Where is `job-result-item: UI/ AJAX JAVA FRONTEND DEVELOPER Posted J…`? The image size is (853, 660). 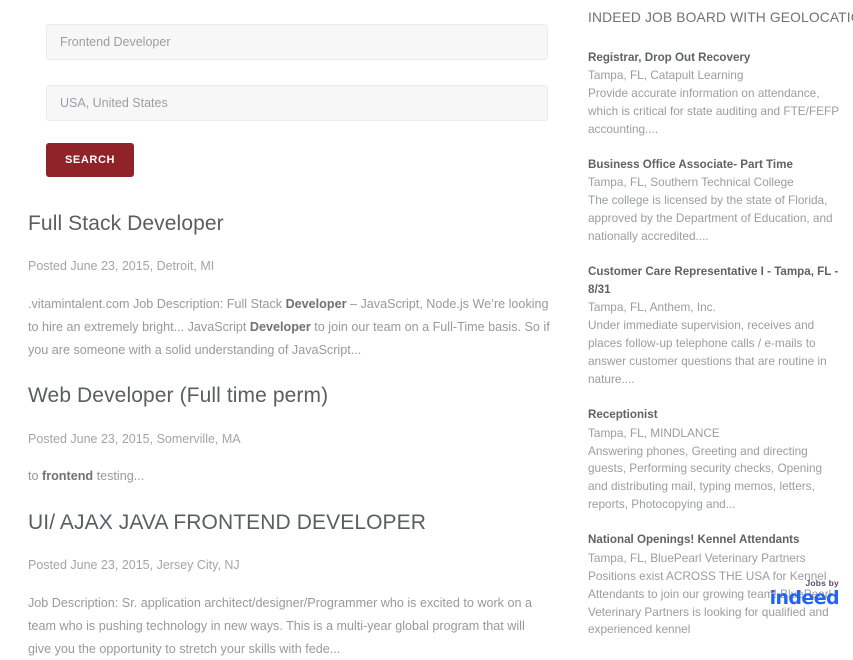 job-result-item: UI/ AJAX JAVA FRONTEND DEVELOPER Posted J… is located at coordinates (289, 585).